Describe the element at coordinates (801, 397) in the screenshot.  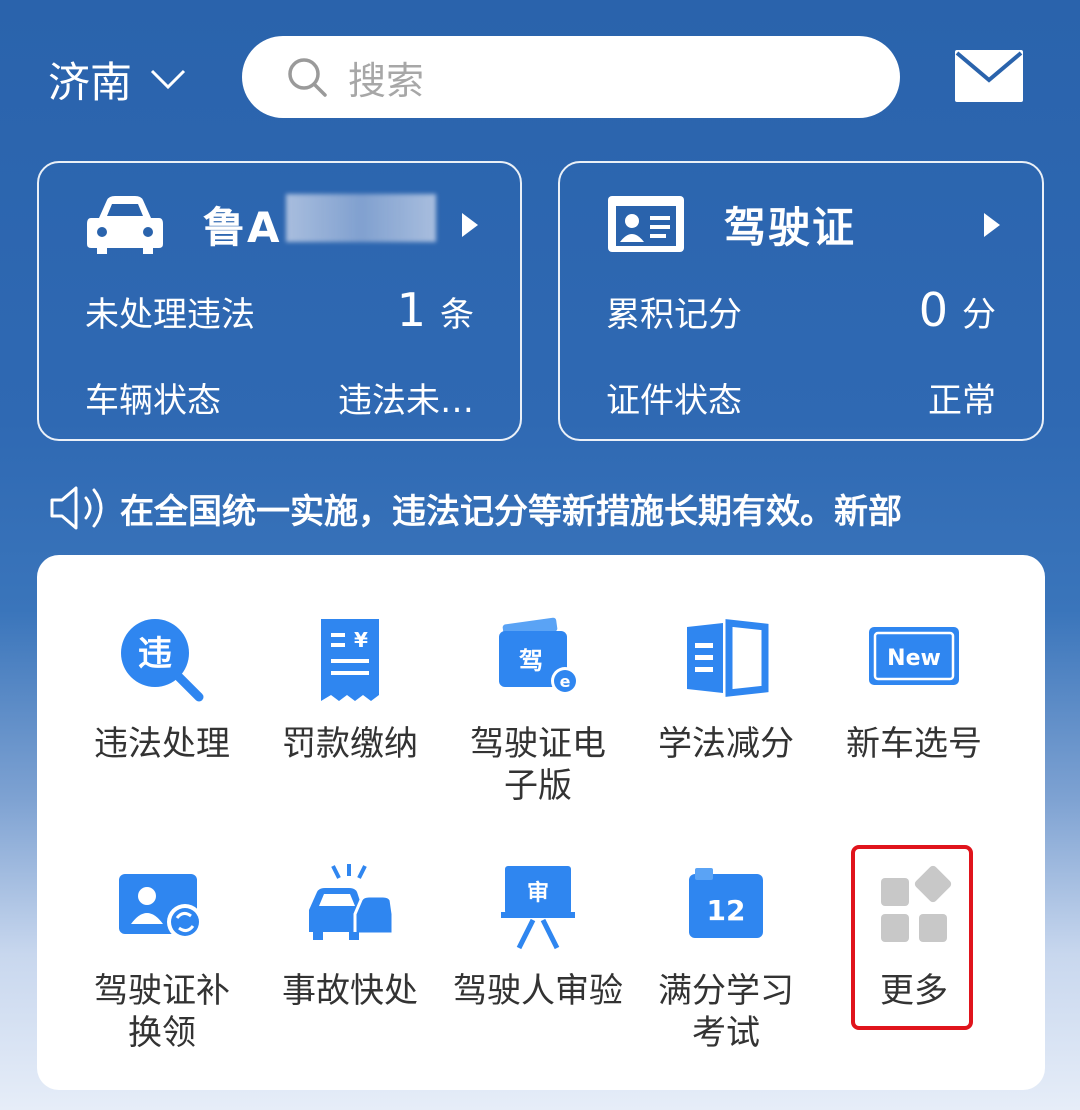
I see `license-status-row: 证件状态 正常` at that location.